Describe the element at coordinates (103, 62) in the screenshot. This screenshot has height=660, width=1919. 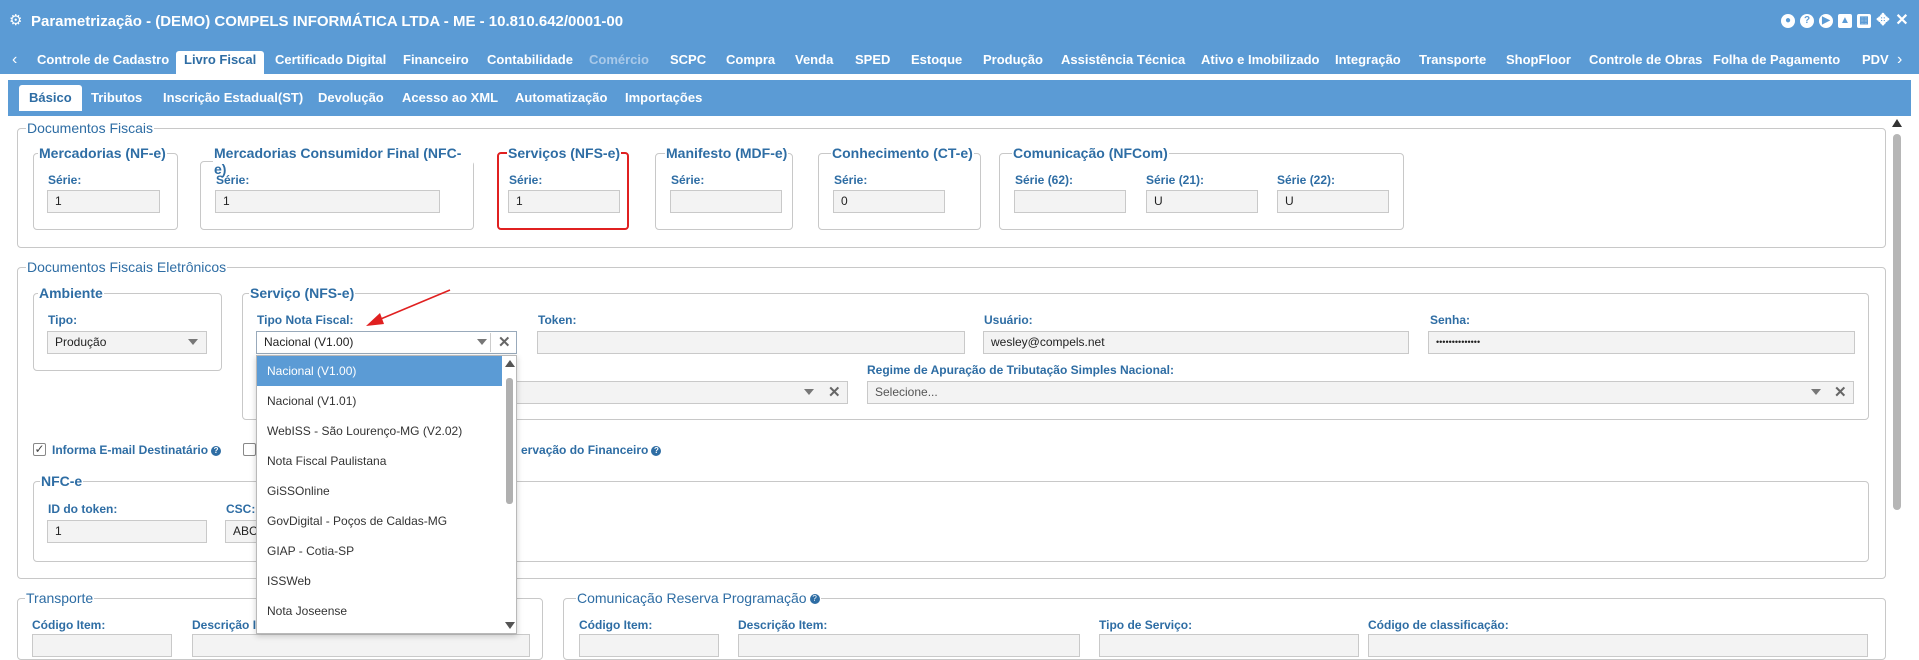
I see `tab-controle-cadastro: Controle de Cadastro` at that location.